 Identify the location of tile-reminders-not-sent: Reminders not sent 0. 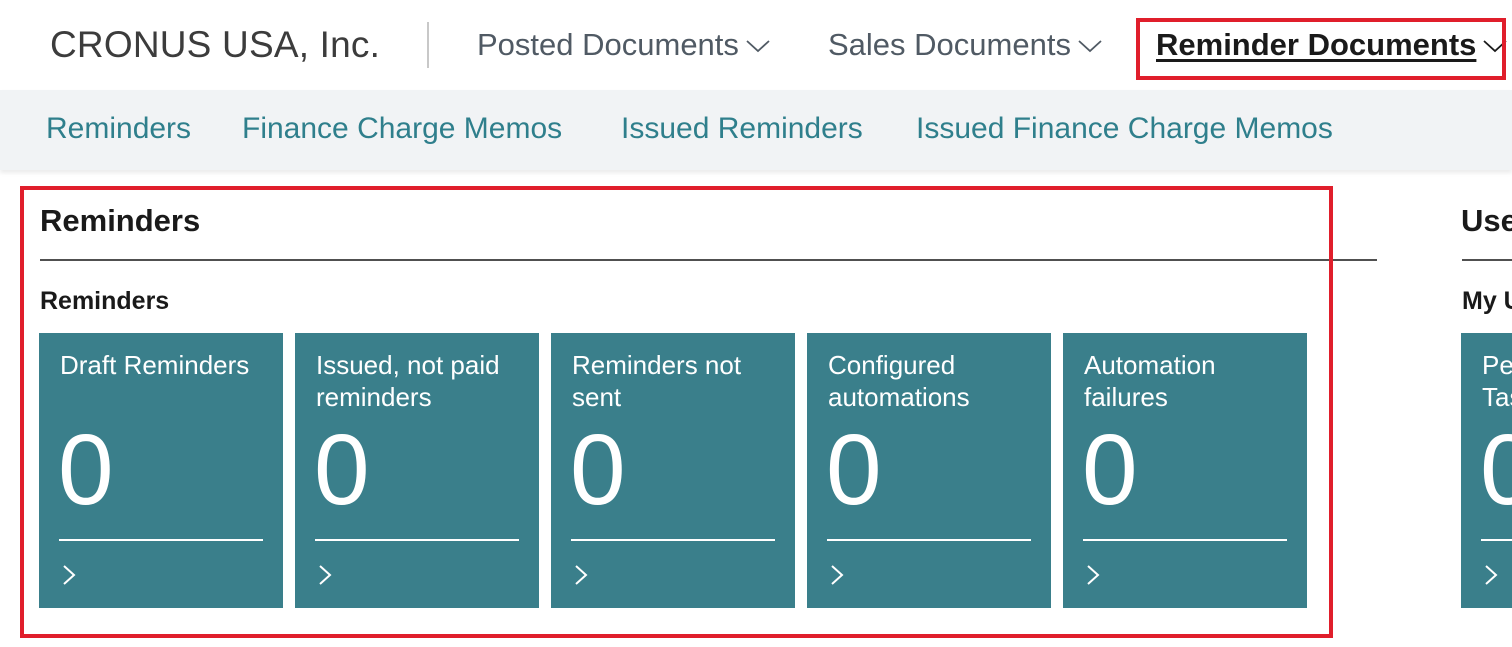
(673, 470).